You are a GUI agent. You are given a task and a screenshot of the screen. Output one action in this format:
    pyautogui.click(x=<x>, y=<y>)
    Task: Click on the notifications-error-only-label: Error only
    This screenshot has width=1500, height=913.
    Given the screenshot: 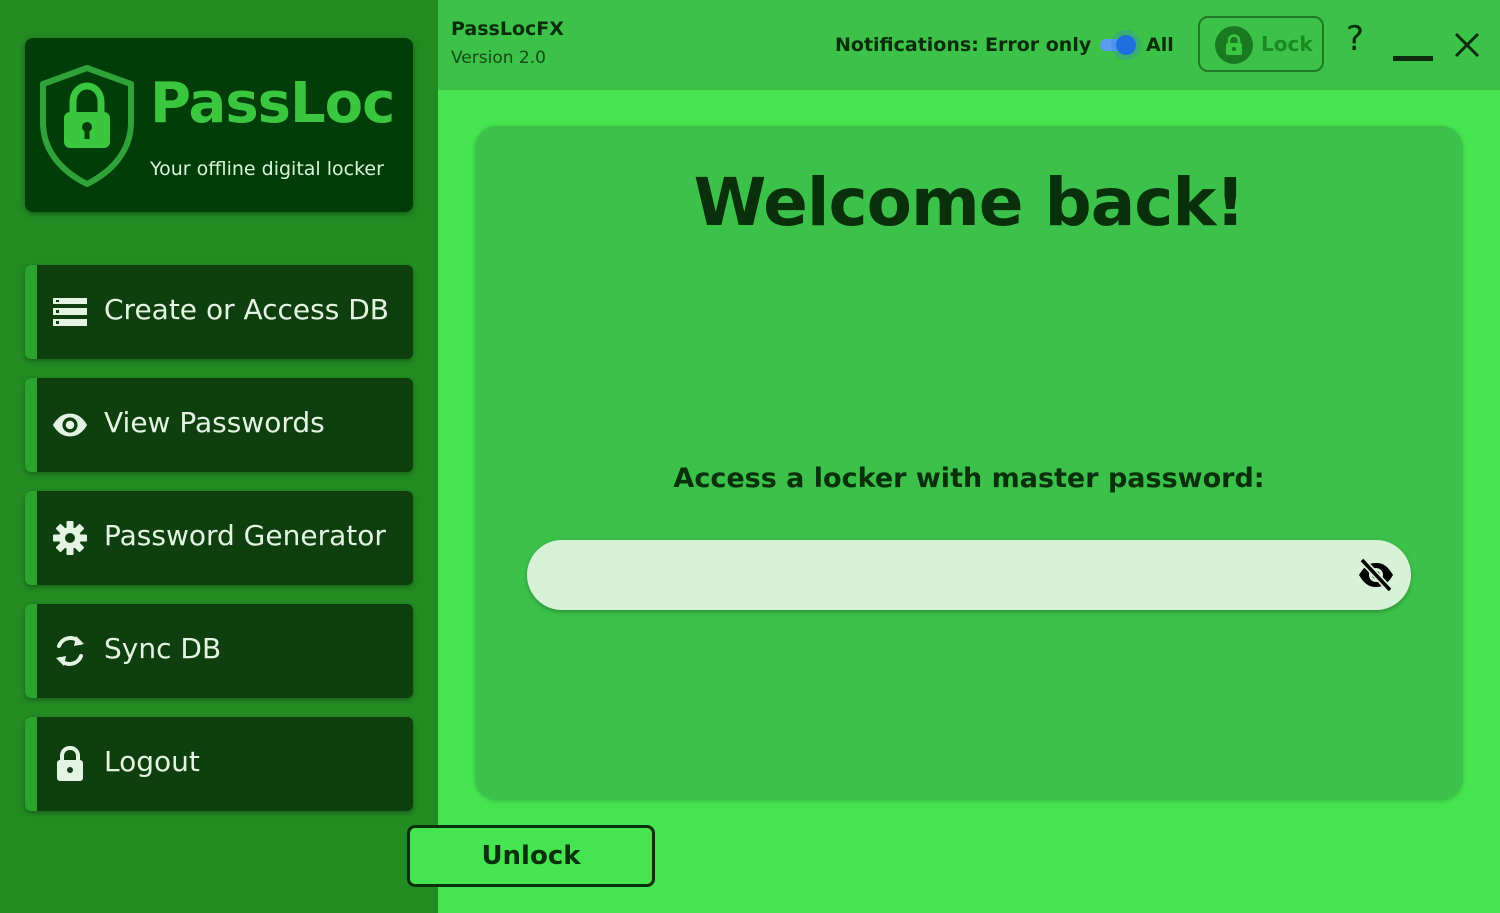 What is the action you would take?
    pyautogui.click(x=1038, y=45)
    